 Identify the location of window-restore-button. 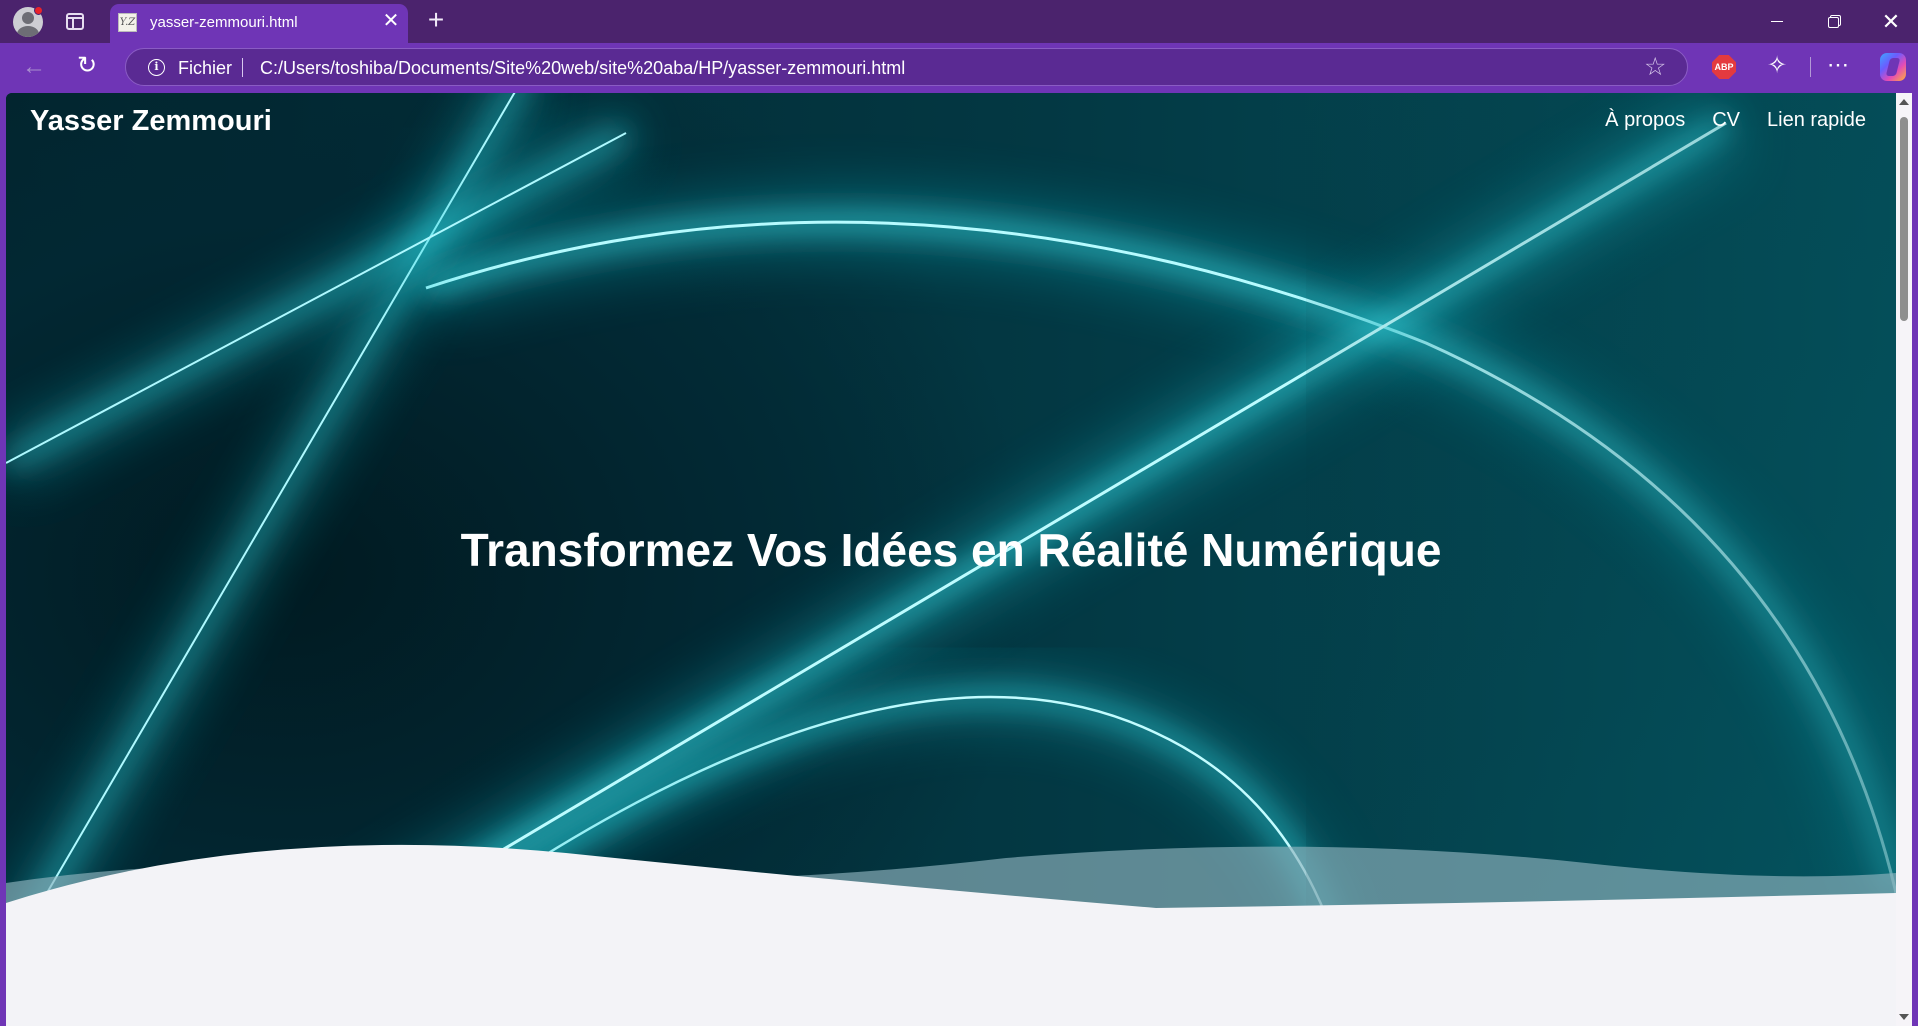
(1834, 22).